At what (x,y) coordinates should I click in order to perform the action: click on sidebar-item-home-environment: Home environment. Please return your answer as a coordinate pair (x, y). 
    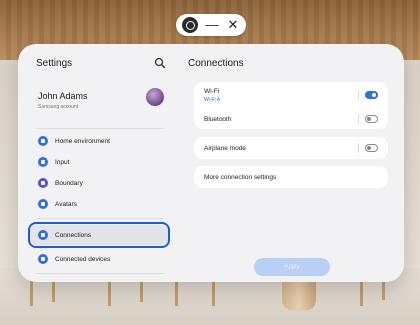
    Looking at the image, I should click on (99, 141).